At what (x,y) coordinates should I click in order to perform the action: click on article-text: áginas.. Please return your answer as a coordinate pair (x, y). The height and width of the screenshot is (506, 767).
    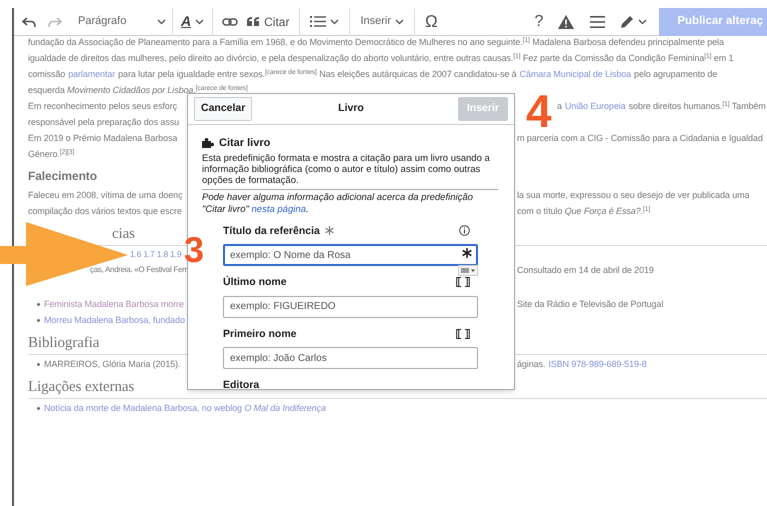
    Looking at the image, I should click on (531, 364).